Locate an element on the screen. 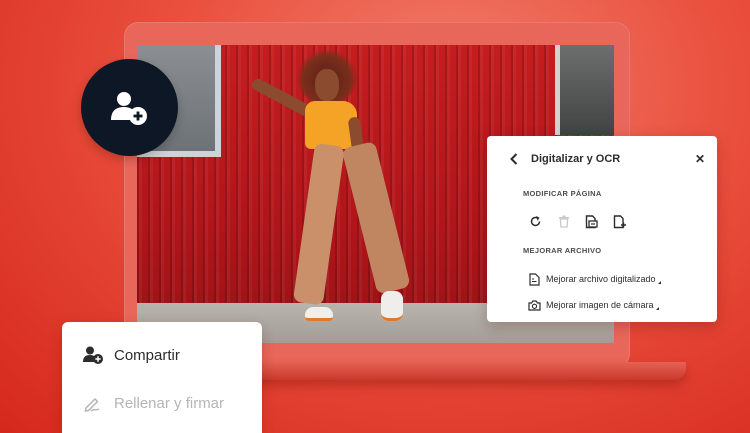  dancer-head is located at coordinates (327, 85).